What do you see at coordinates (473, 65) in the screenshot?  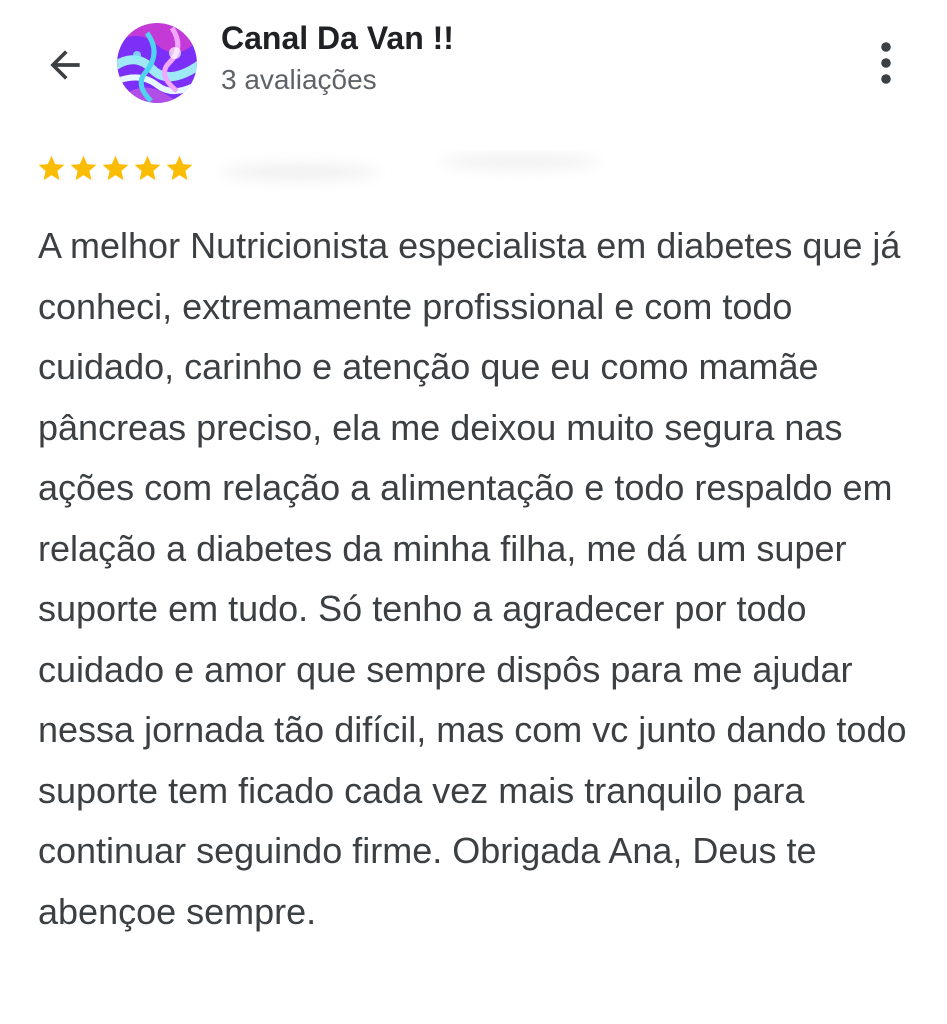 I see `review-header: Canal Da Van !! 3 avaliações` at bounding box center [473, 65].